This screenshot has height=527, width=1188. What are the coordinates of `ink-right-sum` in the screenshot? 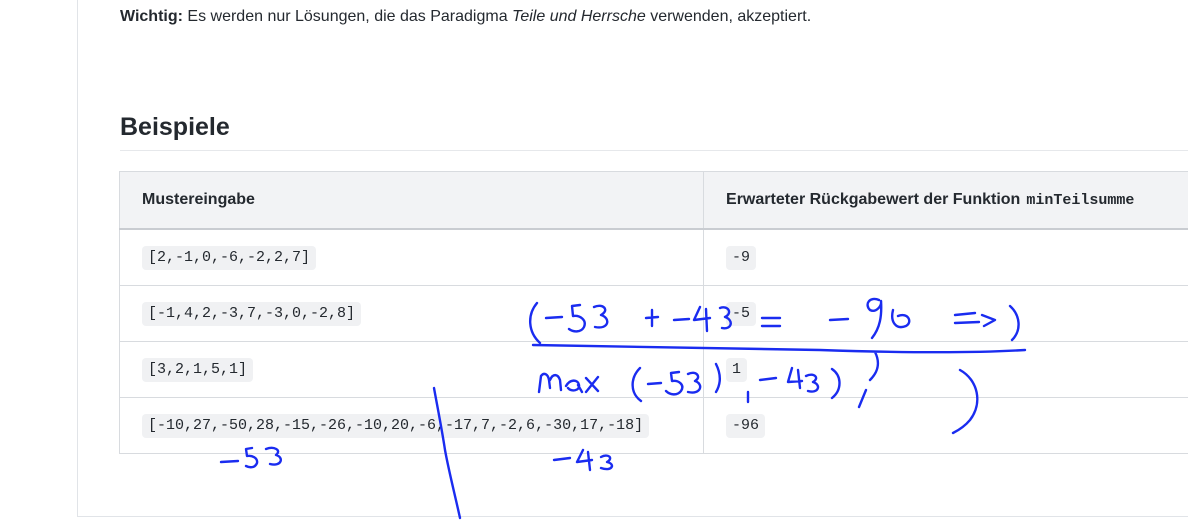 It's located at (583, 460).